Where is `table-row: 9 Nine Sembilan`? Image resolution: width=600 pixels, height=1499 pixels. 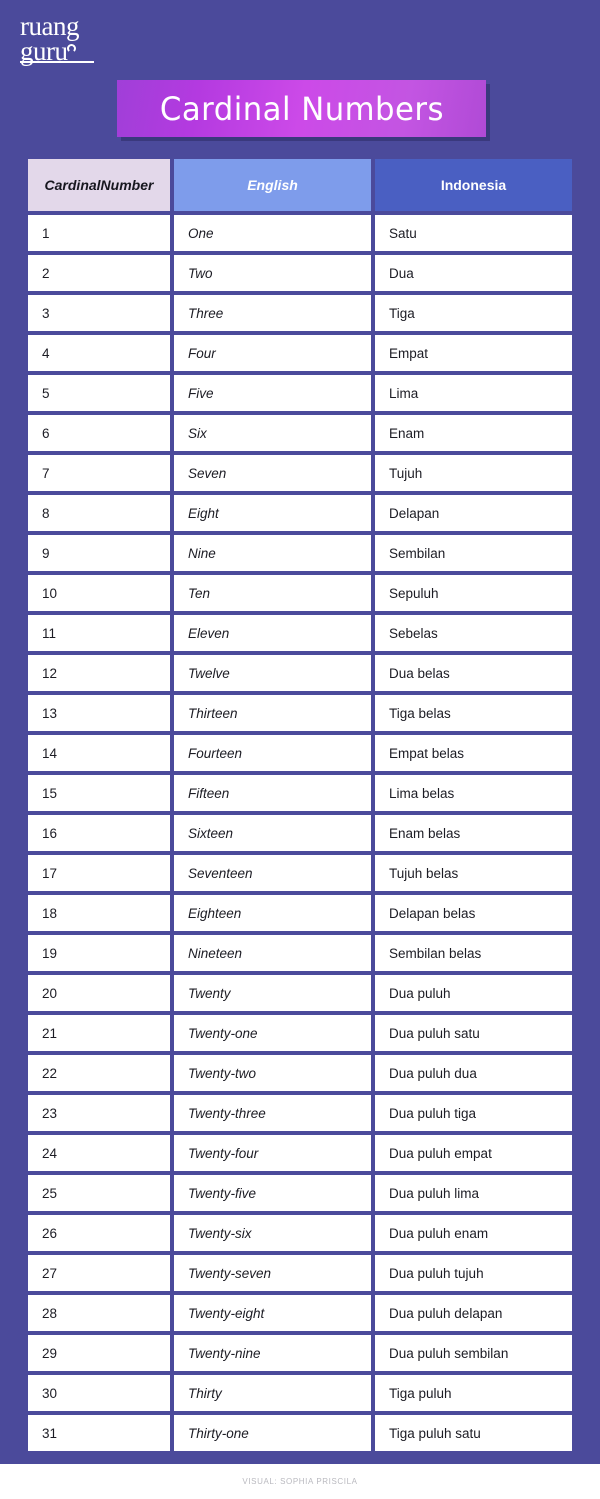
table-row: 9 Nine Sembilan is located at coordinates (300, 553).